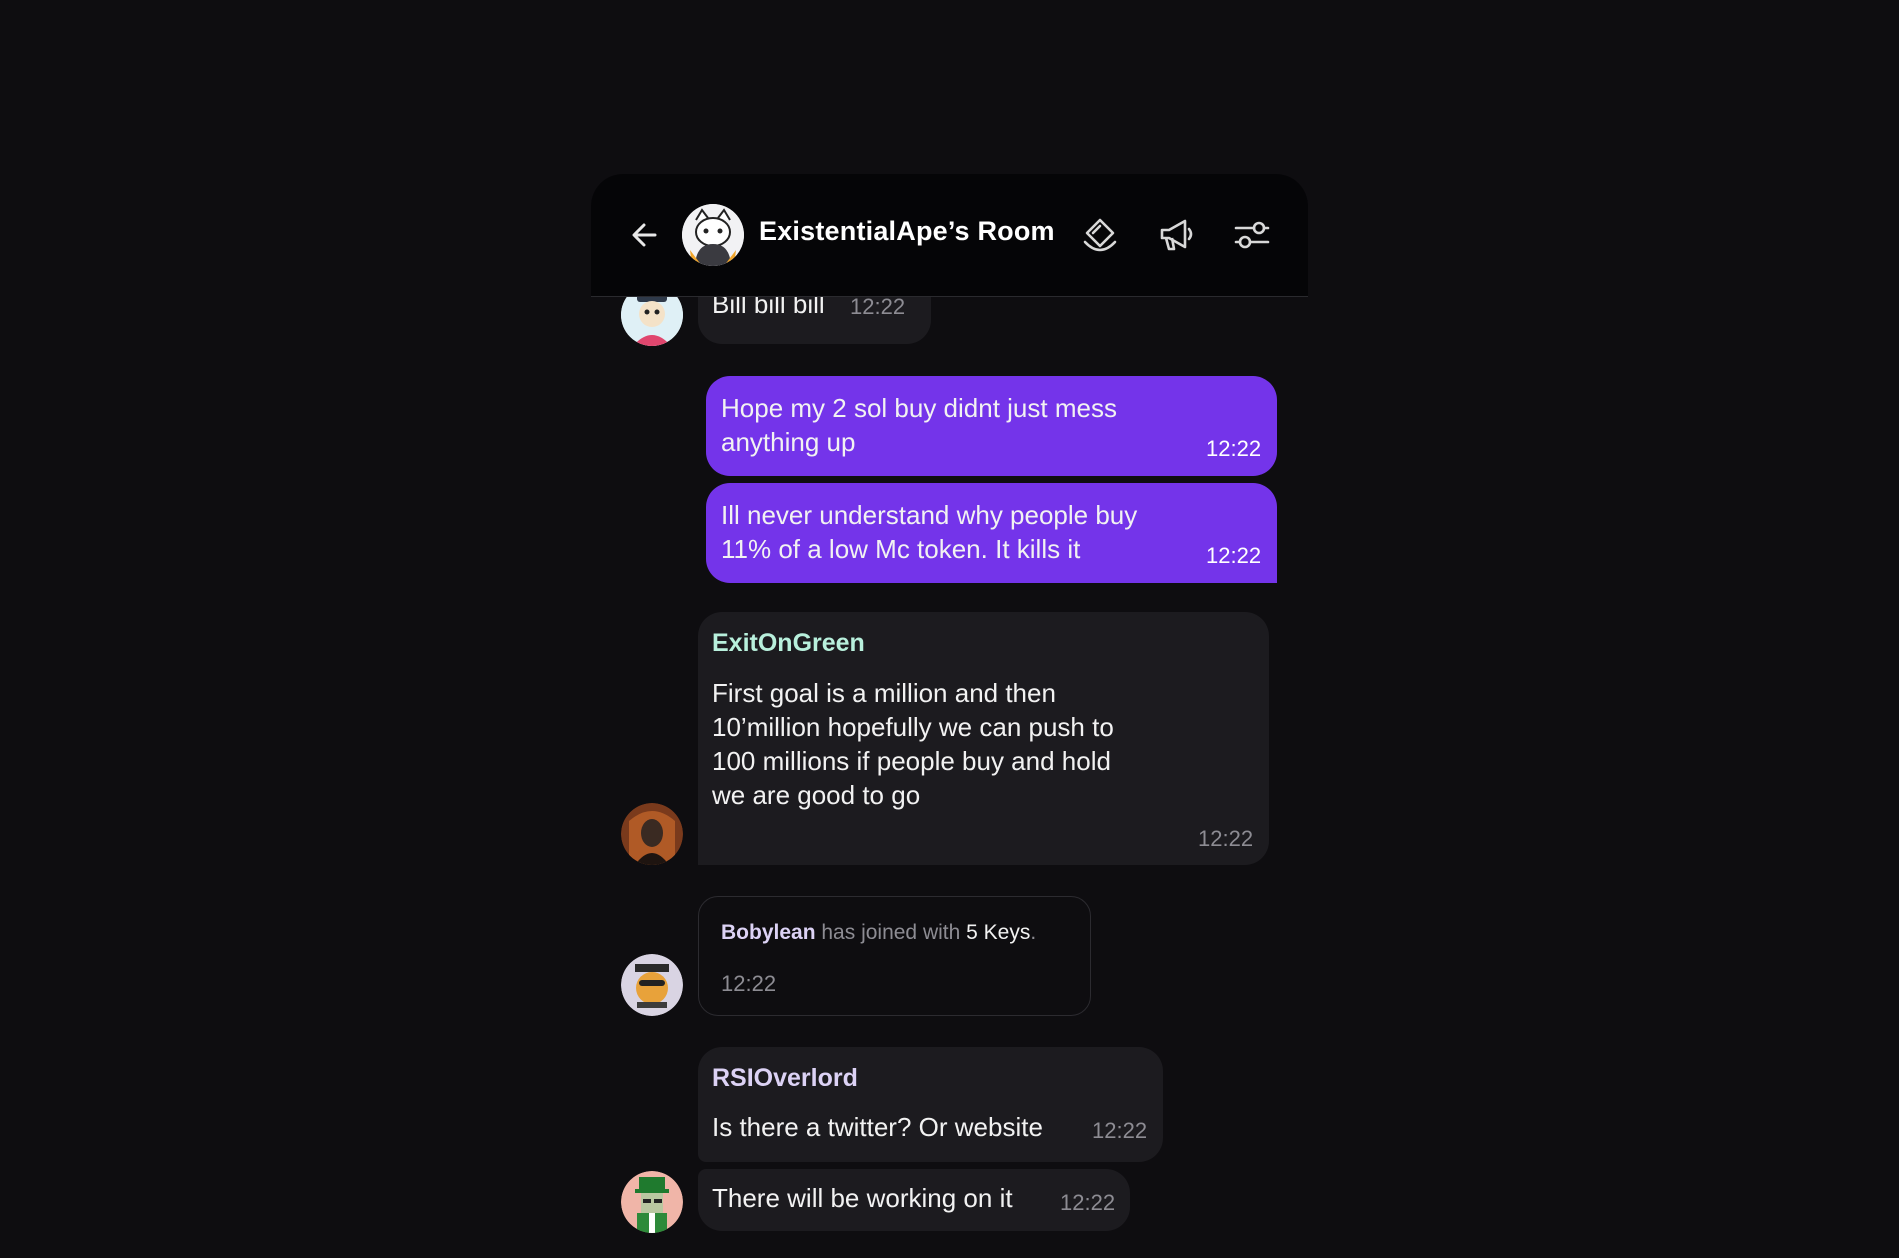  What do you see at coordinates (929, 515) in the screenshot?
I see `message-text: Ill never understand why people buy` at bounding box center [929, 515].